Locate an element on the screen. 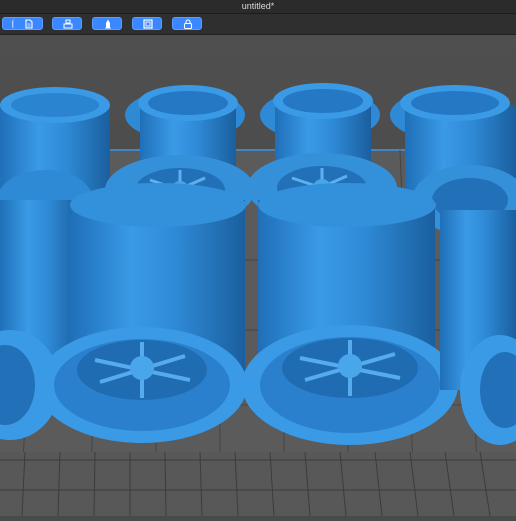 The image size is (516, 521). rocket-icon is located at coordinates (108, 24).